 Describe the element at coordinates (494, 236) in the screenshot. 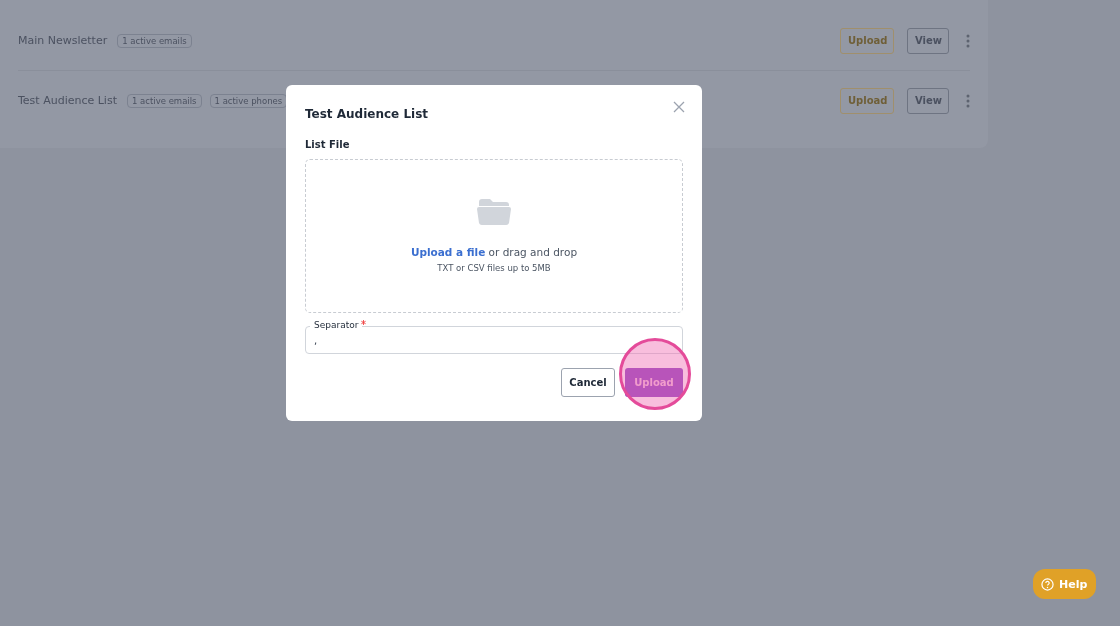

I see `file-dropzone: Upload a file or drag and drop TXT or CSV files up to 5MB` at that location.